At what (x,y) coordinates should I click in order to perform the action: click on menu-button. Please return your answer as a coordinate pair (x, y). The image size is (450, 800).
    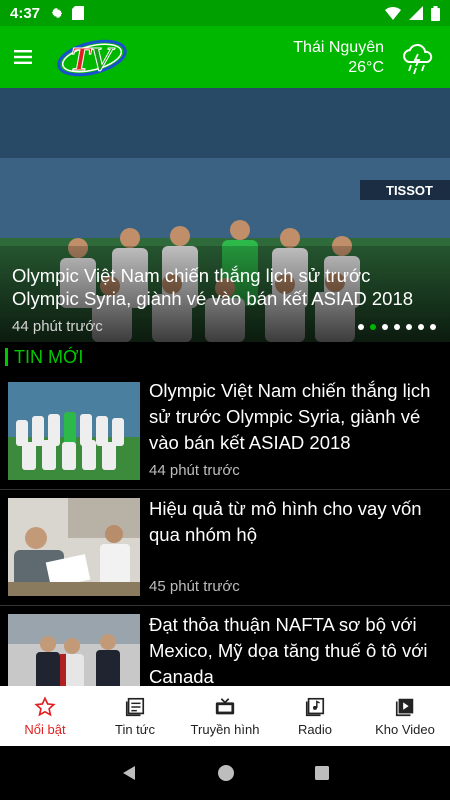
    Looking at the image, I should click on (23, 57).